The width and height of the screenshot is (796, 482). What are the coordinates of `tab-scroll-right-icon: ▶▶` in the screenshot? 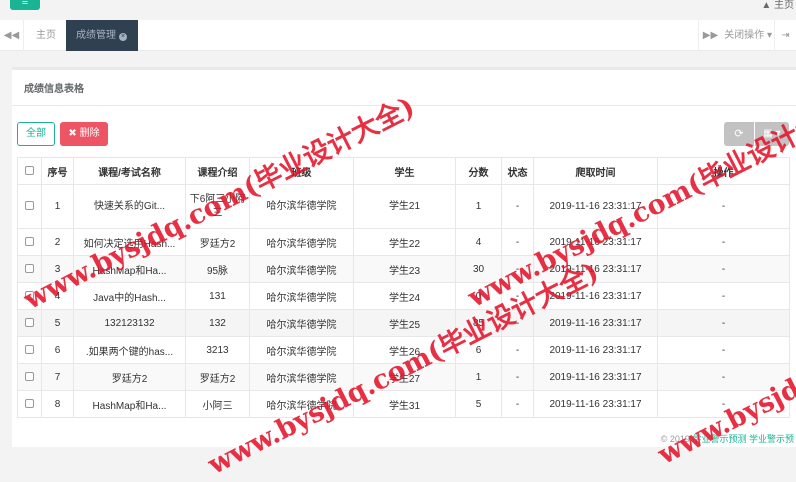 It's located at (710, 35).